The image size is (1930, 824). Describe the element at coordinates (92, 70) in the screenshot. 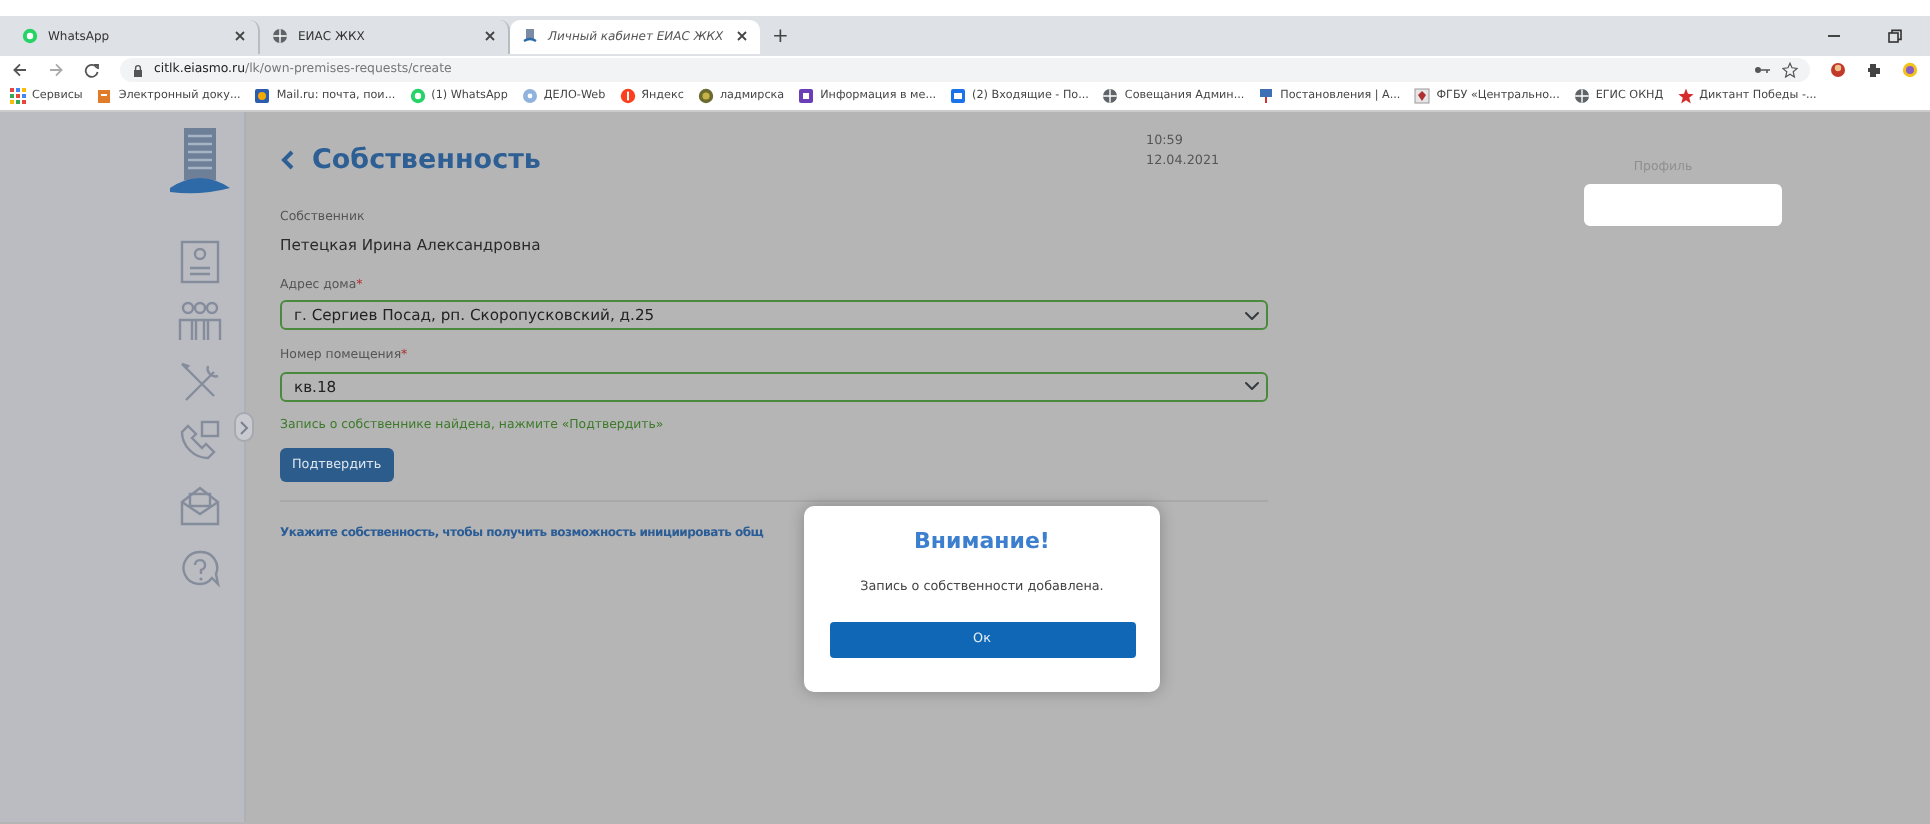

I see `reload-icon` at that location.